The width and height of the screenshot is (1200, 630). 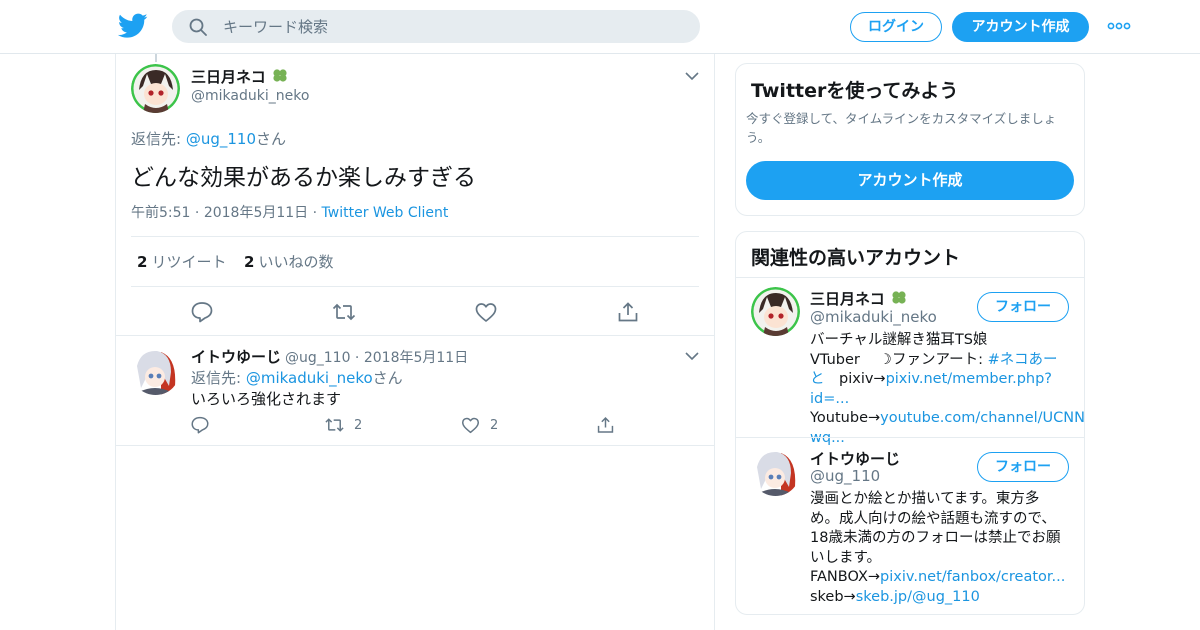 What do you see at coordinates (415, 314) in the screenshot?
I see `tweet-actions` at bounding box center [415, 314].